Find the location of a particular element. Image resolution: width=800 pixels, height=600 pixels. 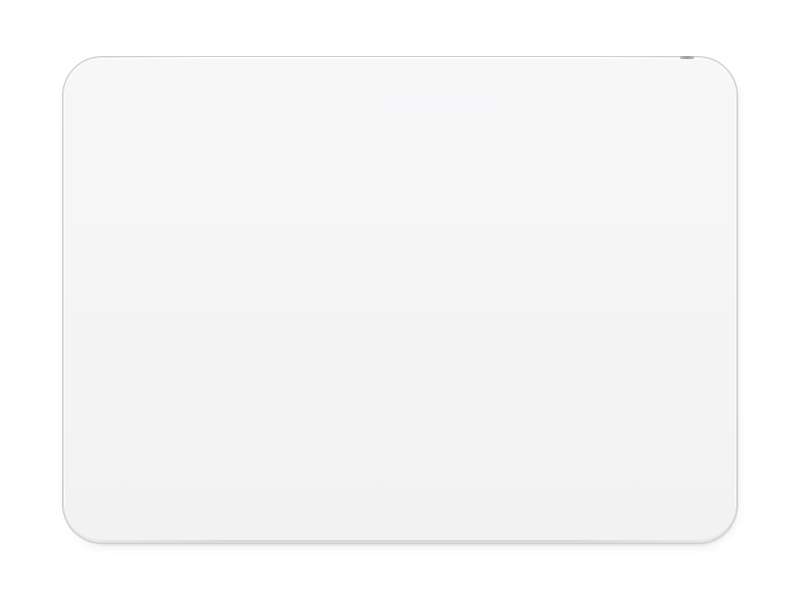

port-notch-icon is located at coordinates (687, 57).